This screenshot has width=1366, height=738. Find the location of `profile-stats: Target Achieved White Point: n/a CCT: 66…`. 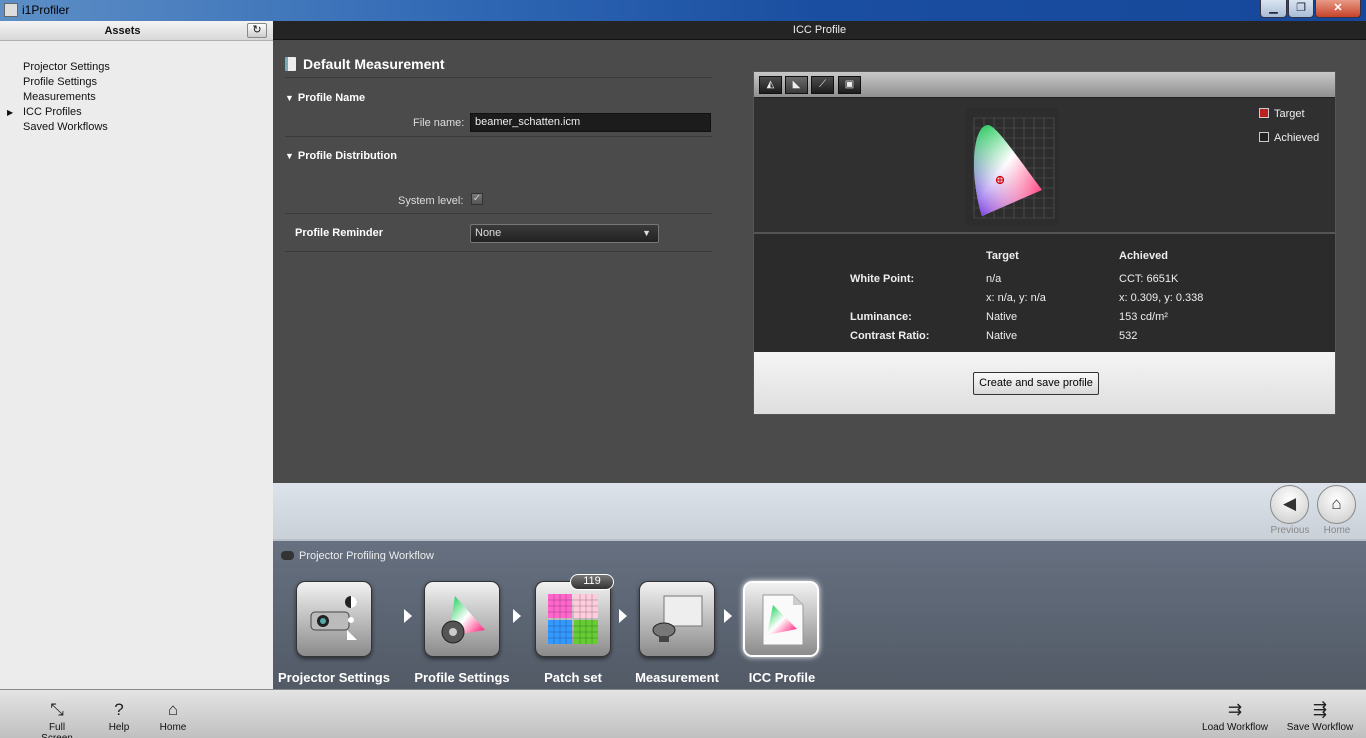

profile-stats: Target Achieved White Point: n/a CCT: 66… is located at coordinates (1044, 292).